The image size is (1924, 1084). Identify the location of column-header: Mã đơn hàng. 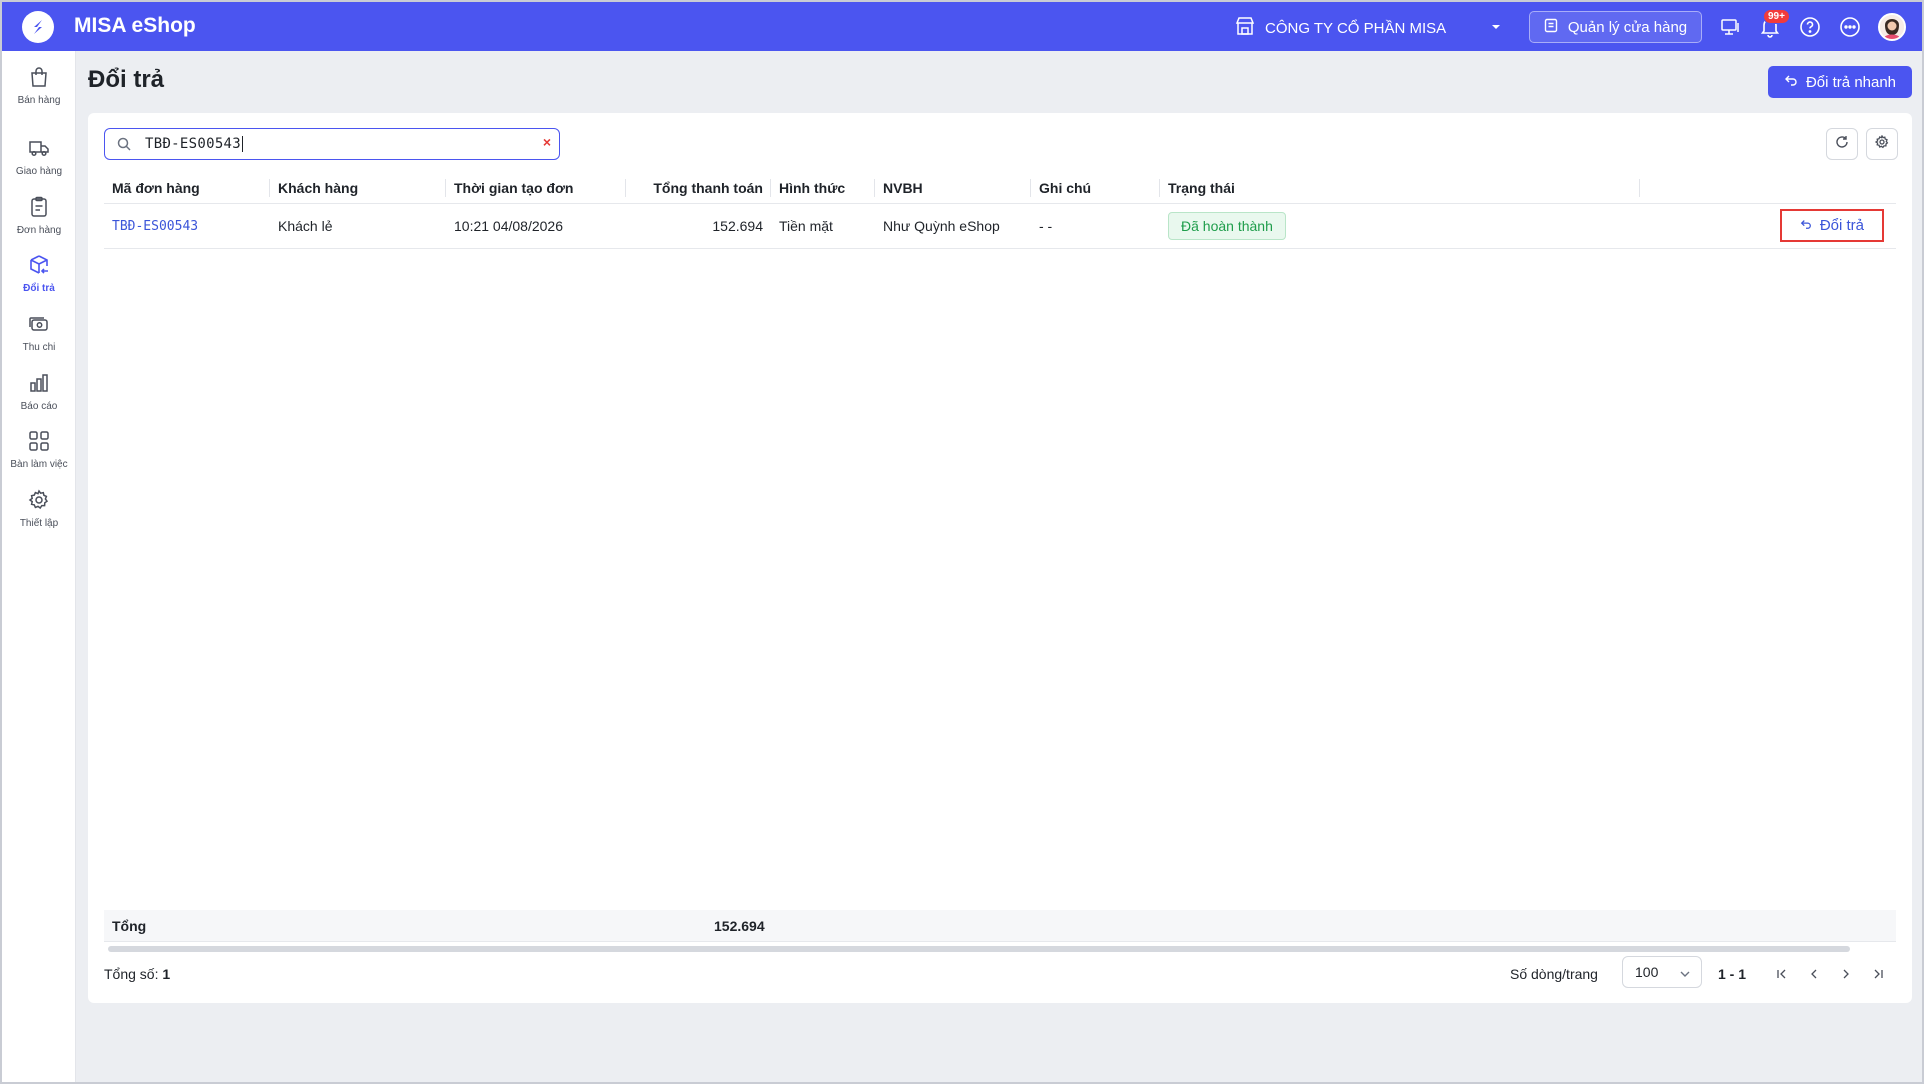
(187, 188).